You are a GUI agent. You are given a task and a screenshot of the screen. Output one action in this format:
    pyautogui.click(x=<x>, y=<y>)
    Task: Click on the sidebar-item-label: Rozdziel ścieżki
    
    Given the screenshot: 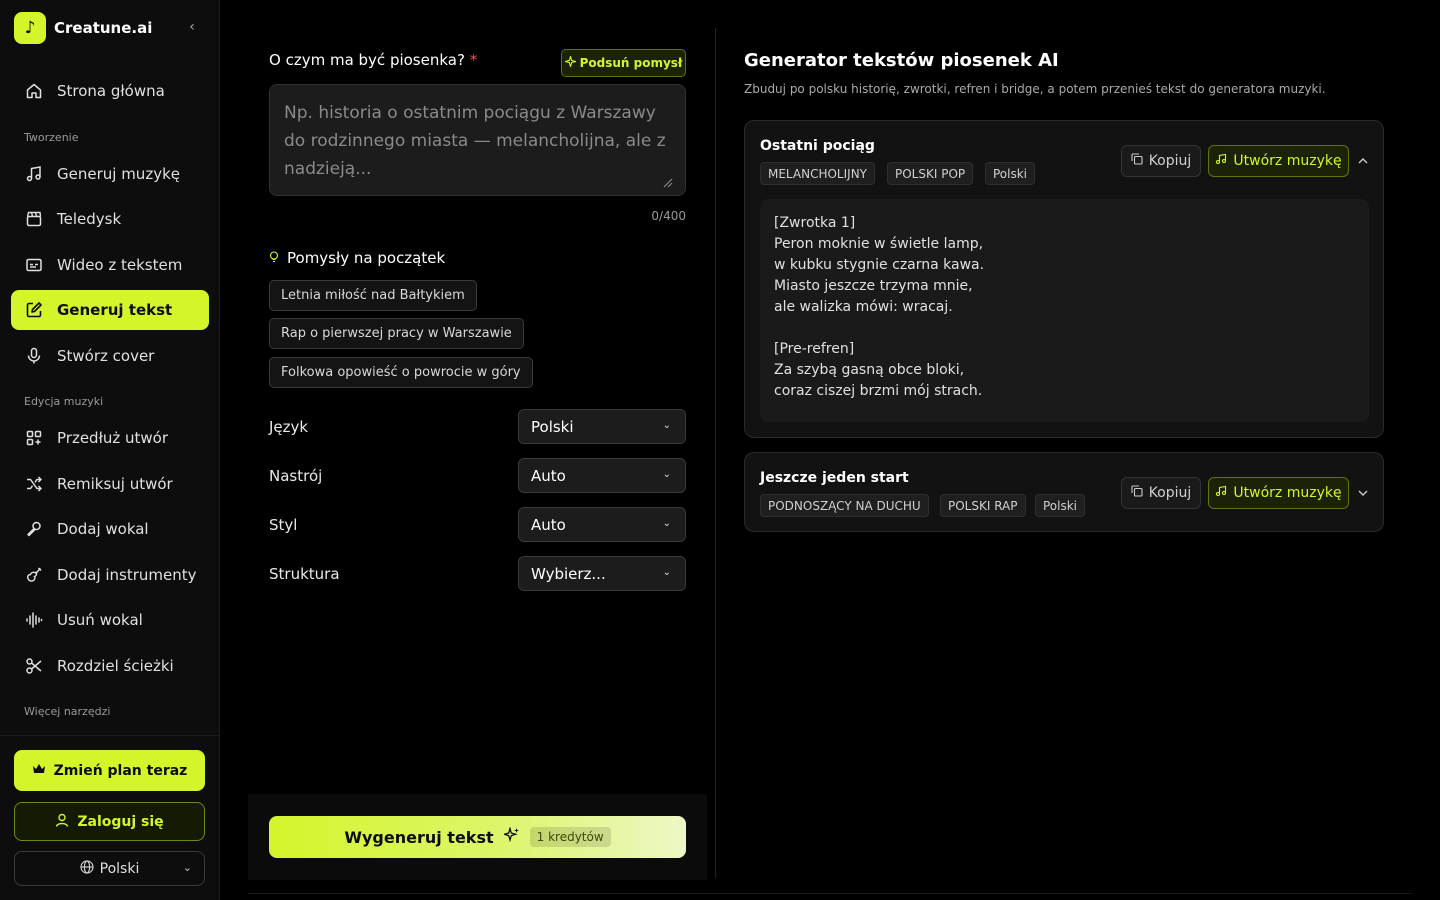 What is the action you would take?
    pyautogui.click(x=115, y=666)
    